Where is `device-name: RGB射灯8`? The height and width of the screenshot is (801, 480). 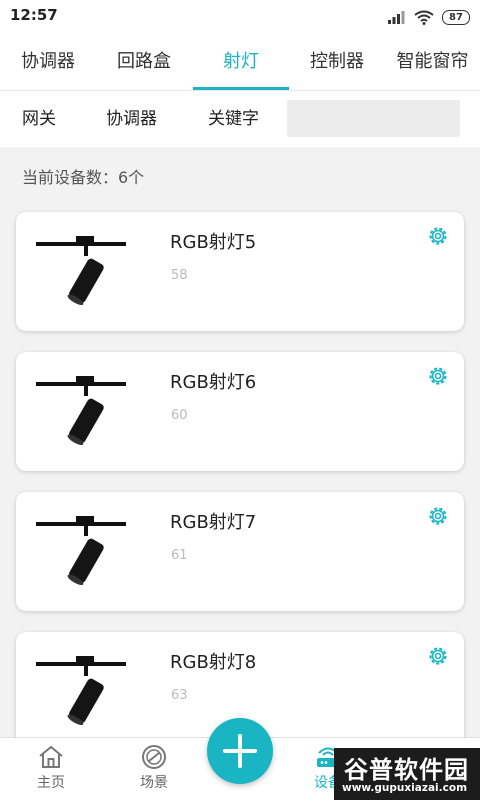 device-name: RGB射灯8 is located at coordinates (213, 662).